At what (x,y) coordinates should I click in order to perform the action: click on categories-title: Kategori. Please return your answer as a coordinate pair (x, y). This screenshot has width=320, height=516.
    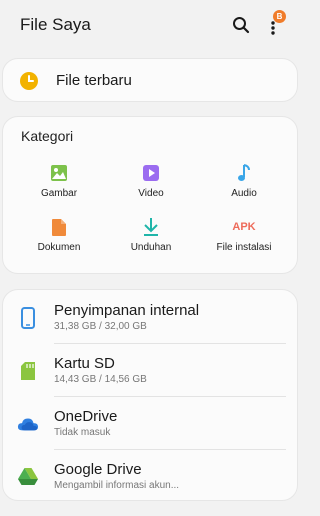
    Looking at the image, I should click on (47, 136).